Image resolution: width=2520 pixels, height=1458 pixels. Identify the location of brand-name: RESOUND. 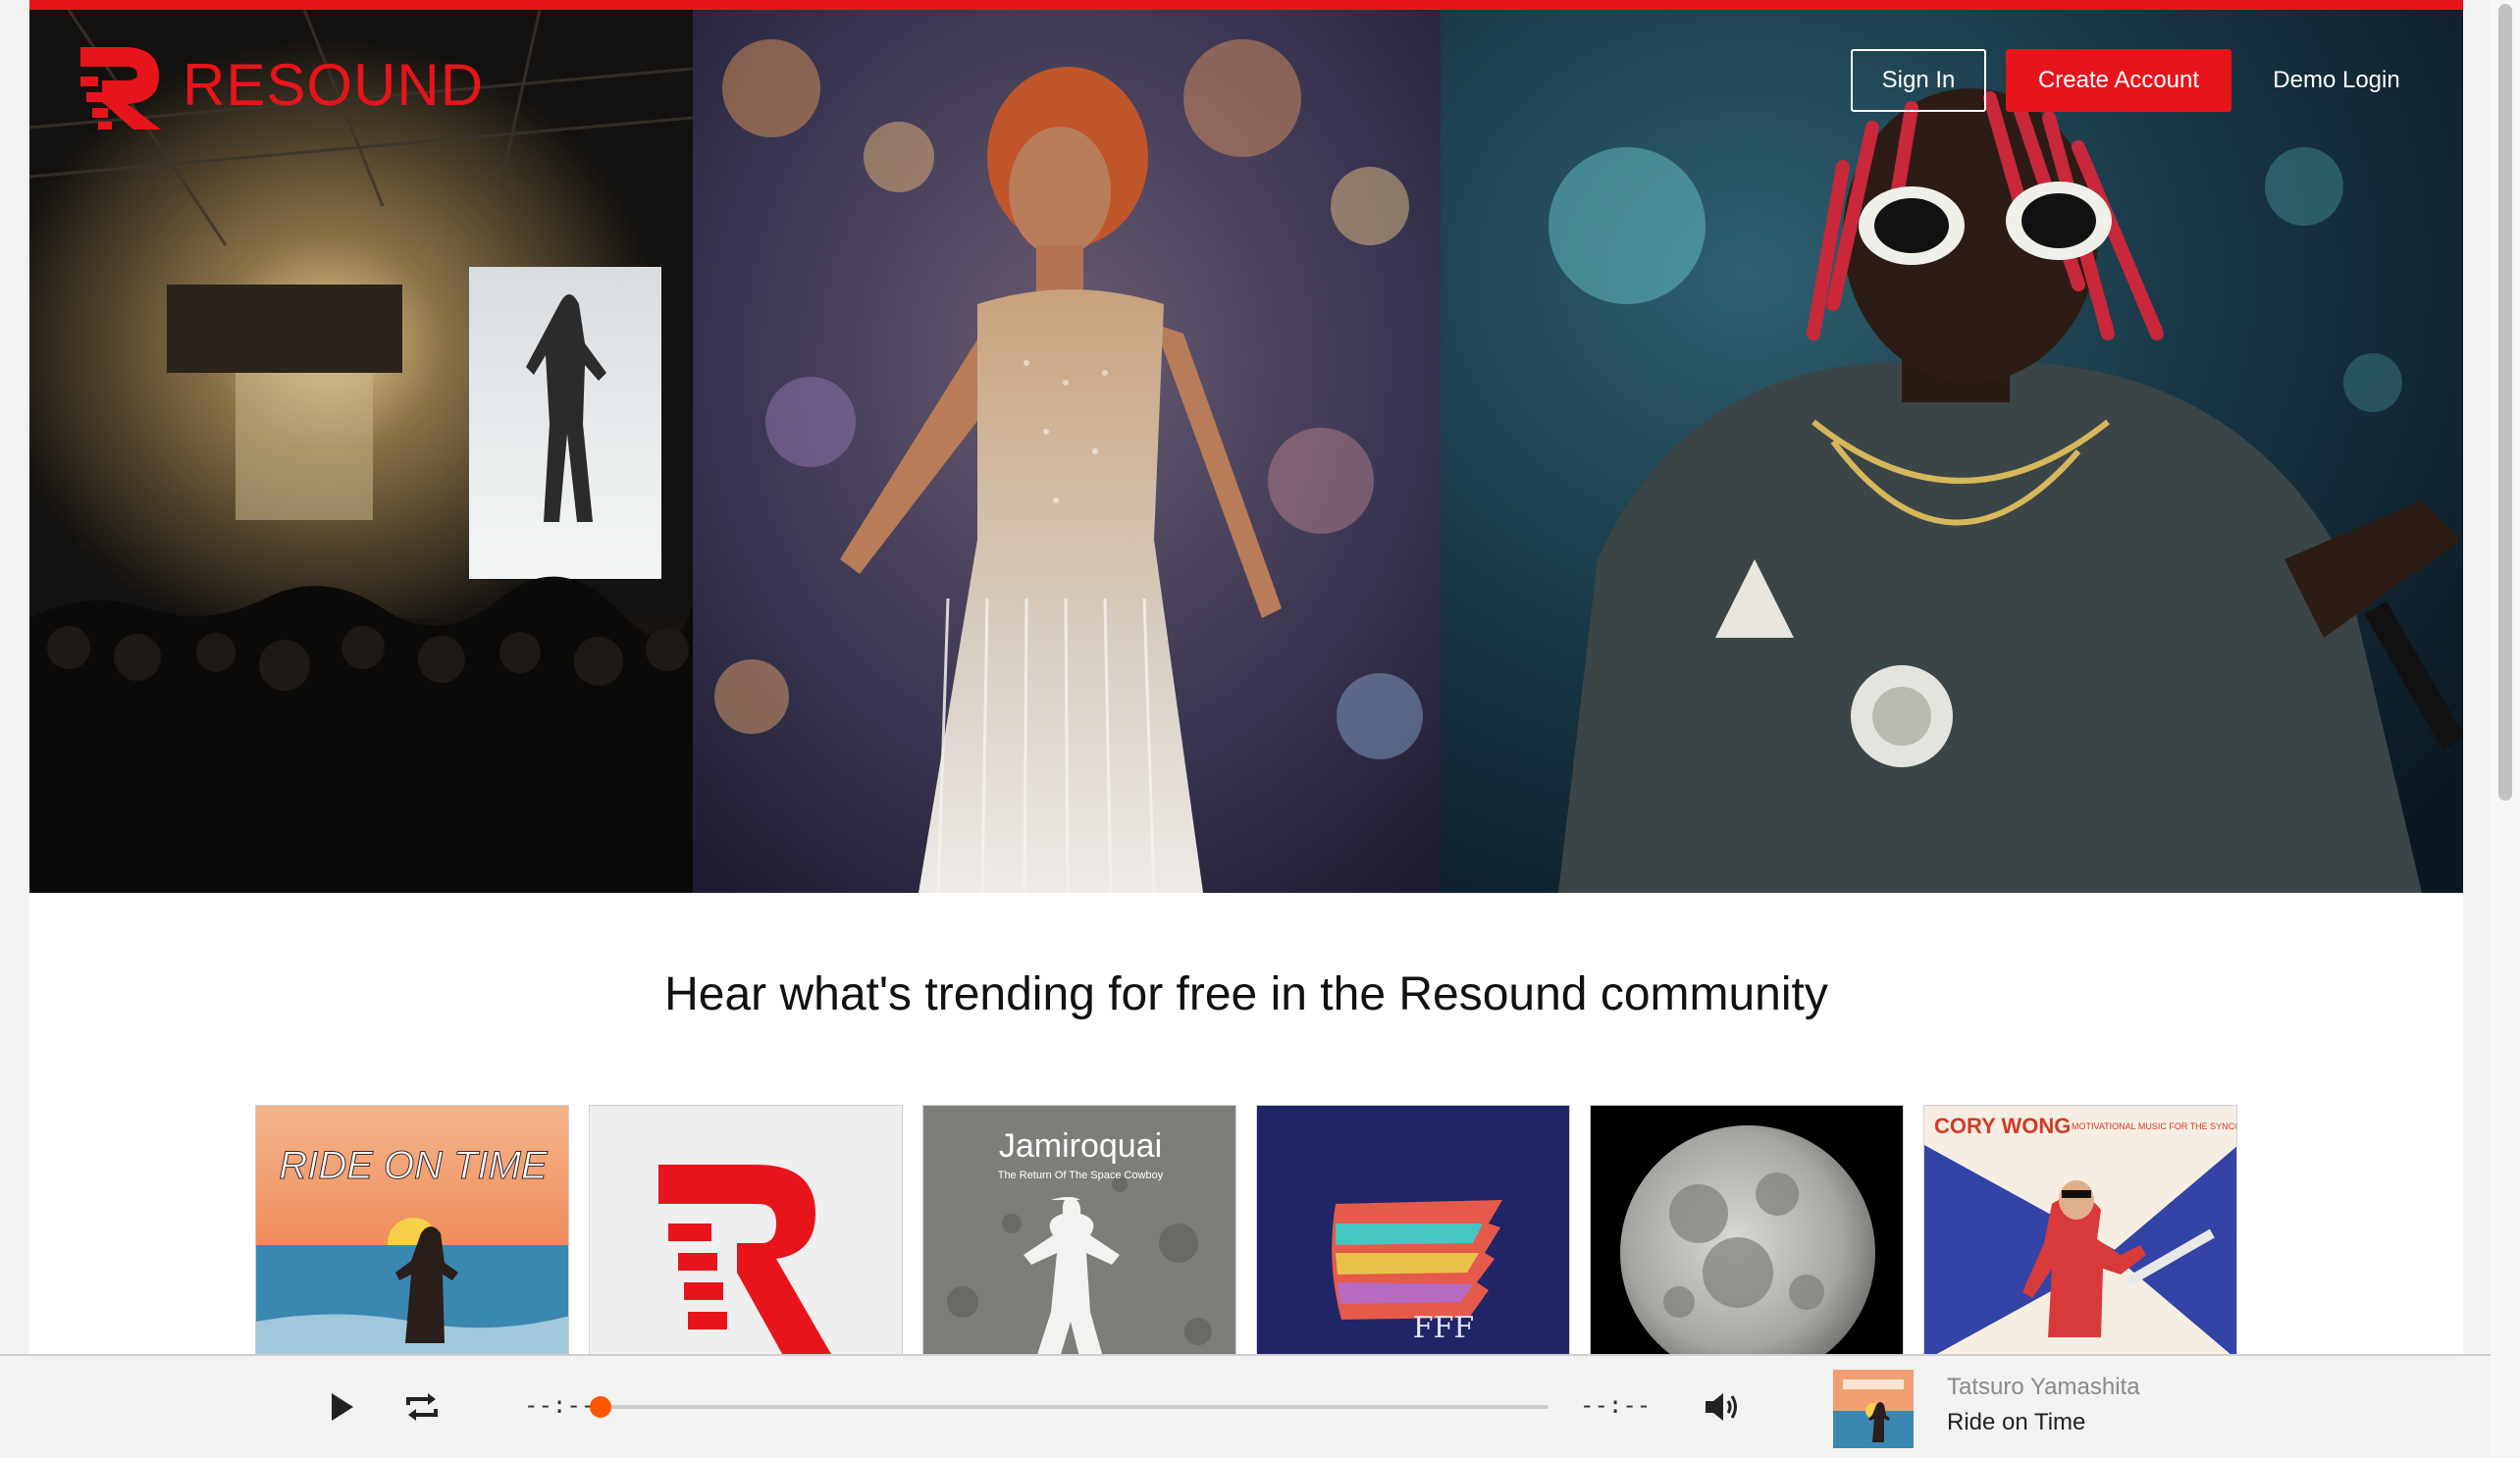
(334, 85).